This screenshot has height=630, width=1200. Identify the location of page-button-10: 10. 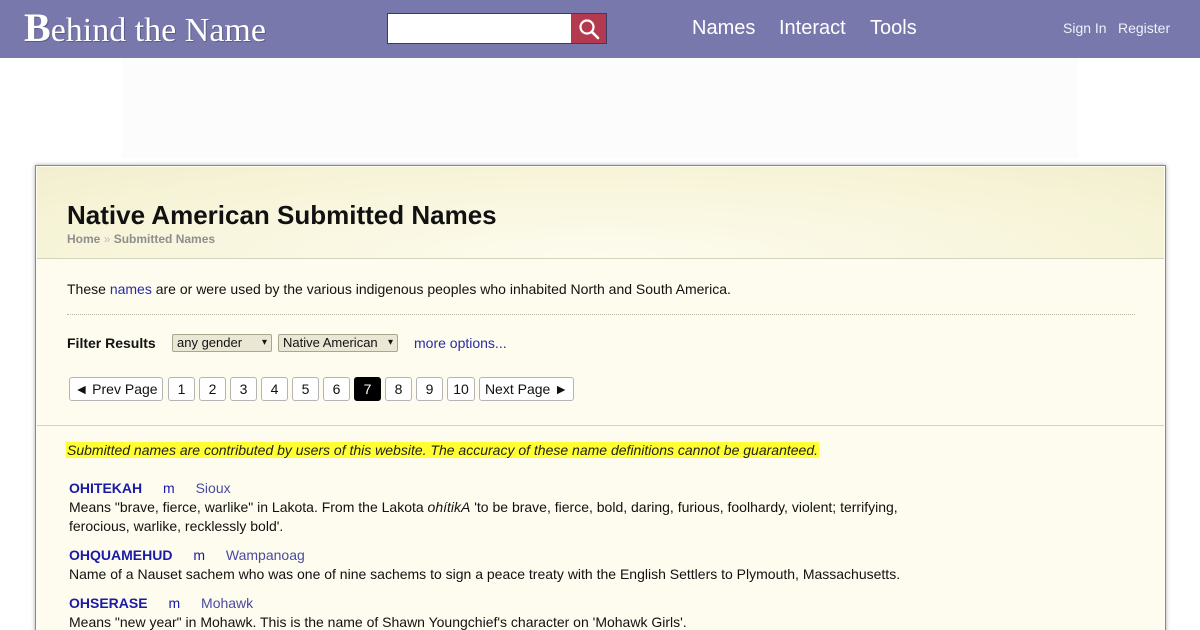
(461, 389).